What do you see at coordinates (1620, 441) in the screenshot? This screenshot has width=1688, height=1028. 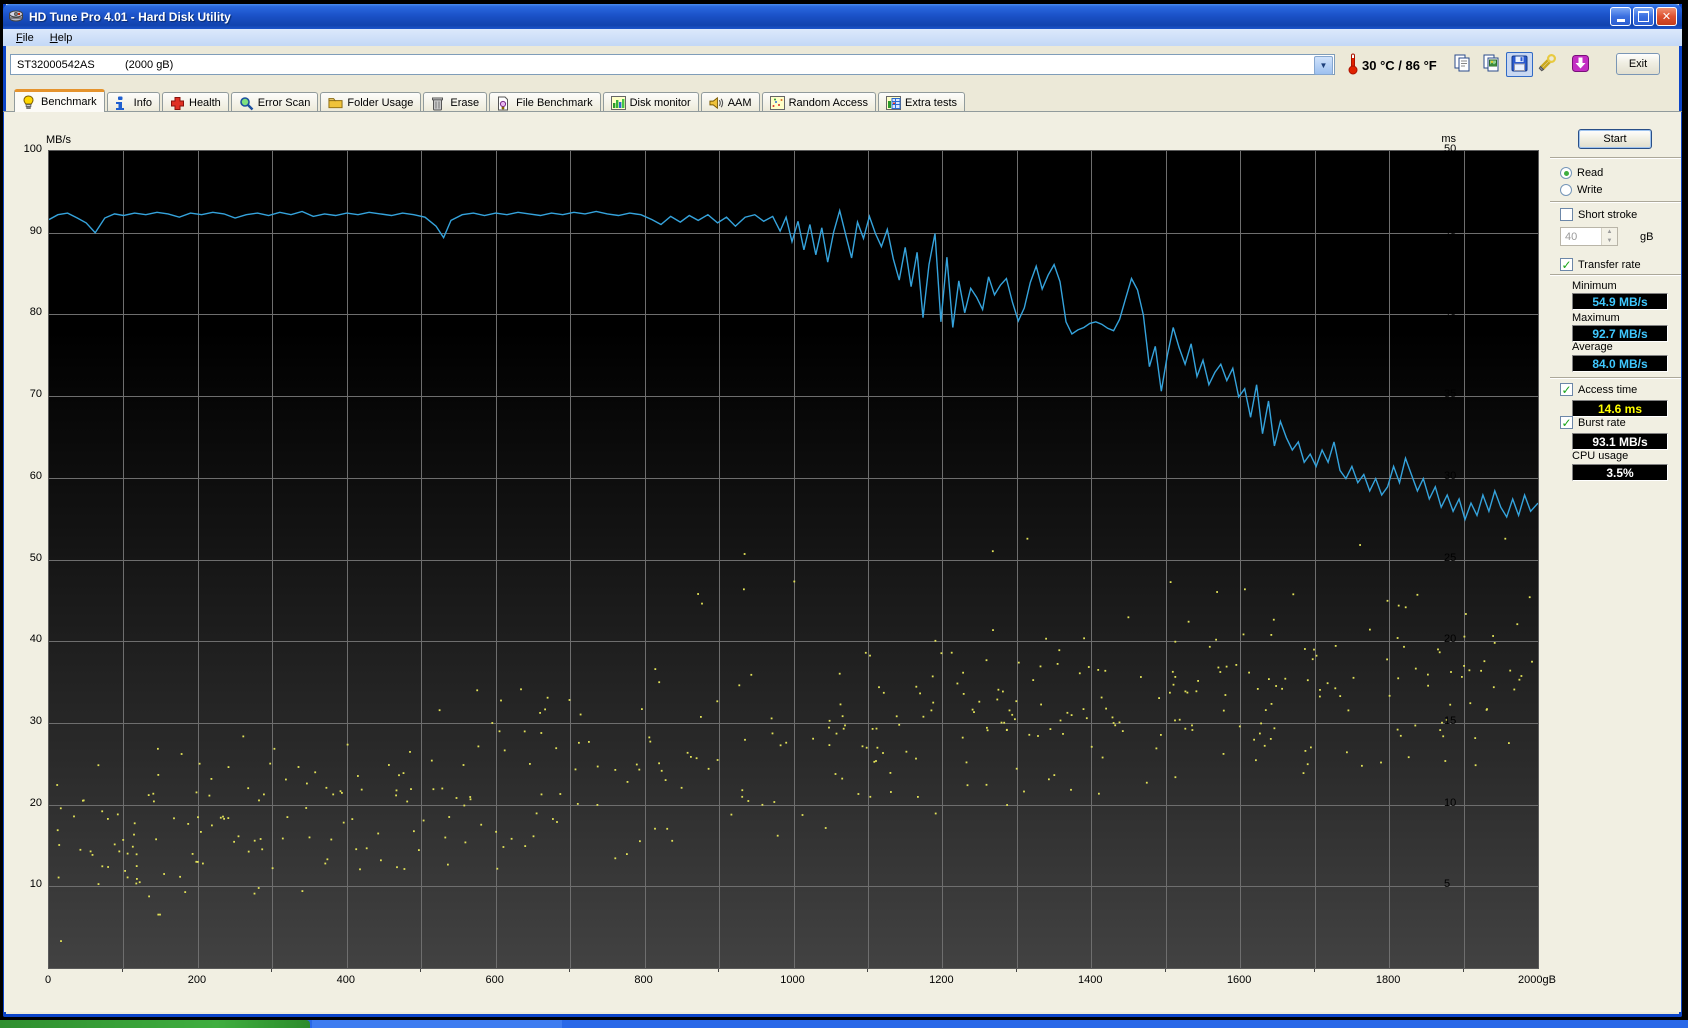 I see `burst-rate-value: 93.1 MB/s` at bounding box center [1620, 441].